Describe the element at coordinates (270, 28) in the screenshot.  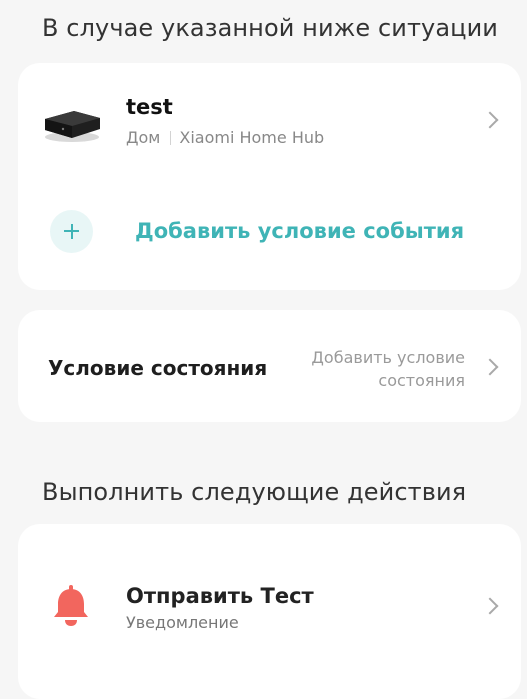
I see `trigger-section-title: В случае указанной ниже ситуации` at that location.